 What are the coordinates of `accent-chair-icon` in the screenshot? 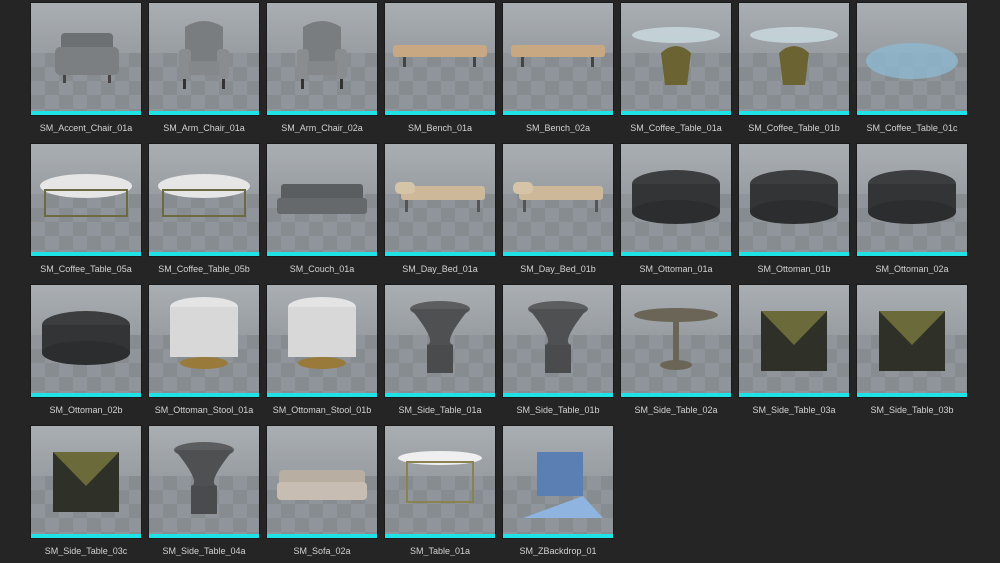 It's located at (87, 58).